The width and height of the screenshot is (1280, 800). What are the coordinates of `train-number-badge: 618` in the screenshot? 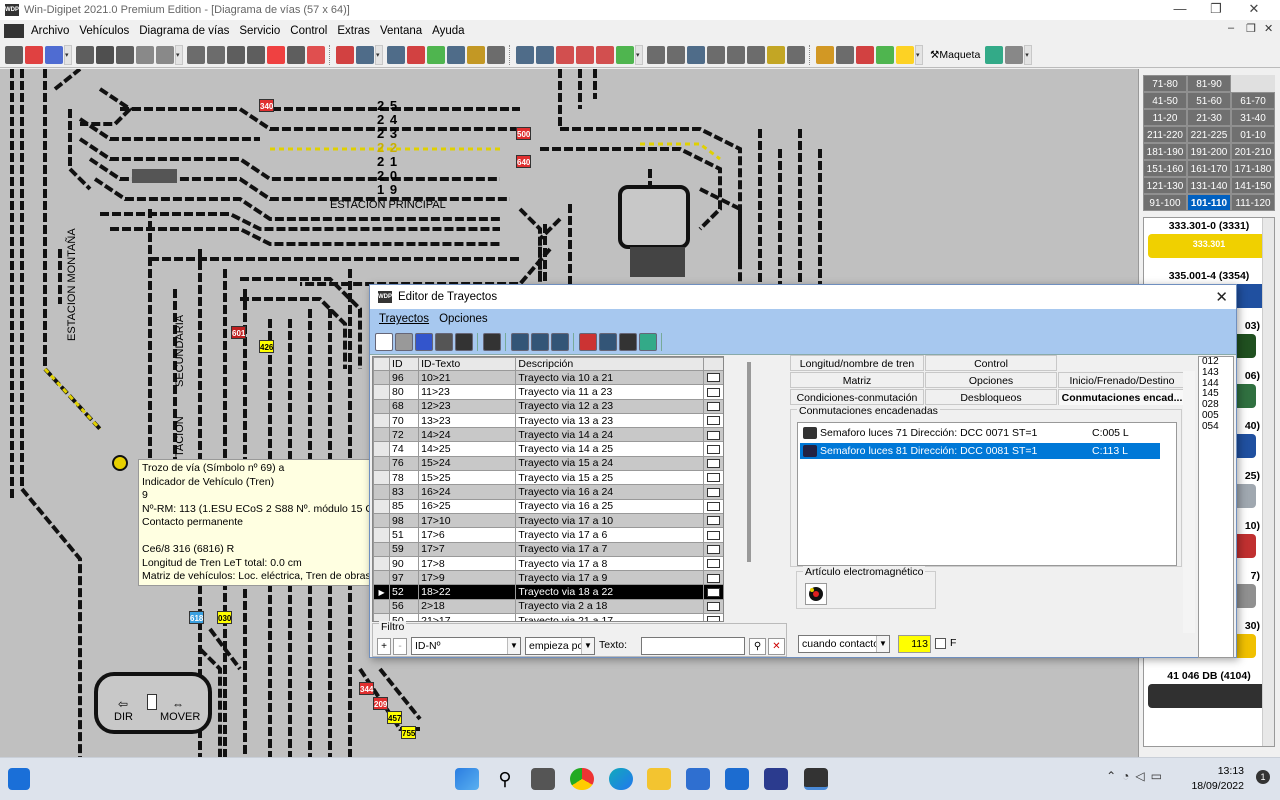 It's located at (196, 617).